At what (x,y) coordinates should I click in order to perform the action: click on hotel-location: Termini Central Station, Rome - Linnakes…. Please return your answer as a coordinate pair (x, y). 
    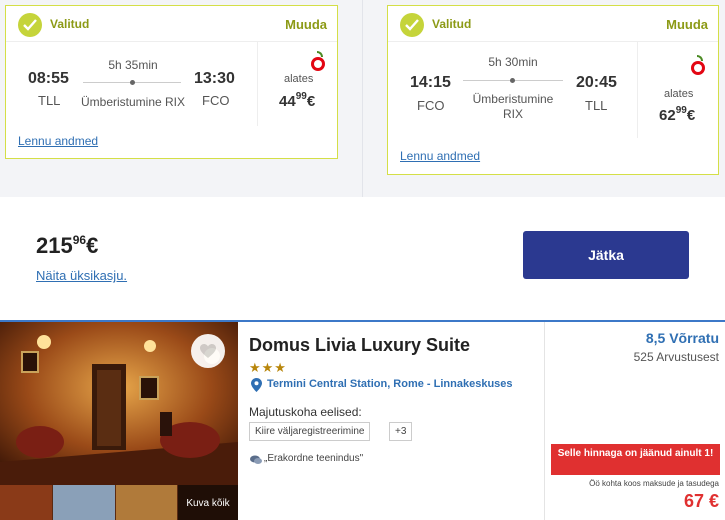
    Looking at the image, I should click on (390, 384).